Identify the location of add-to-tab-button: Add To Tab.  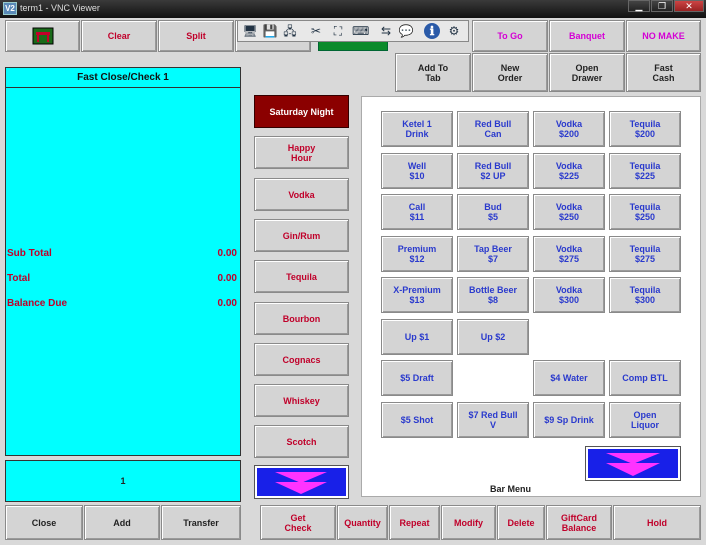
(433, 72).